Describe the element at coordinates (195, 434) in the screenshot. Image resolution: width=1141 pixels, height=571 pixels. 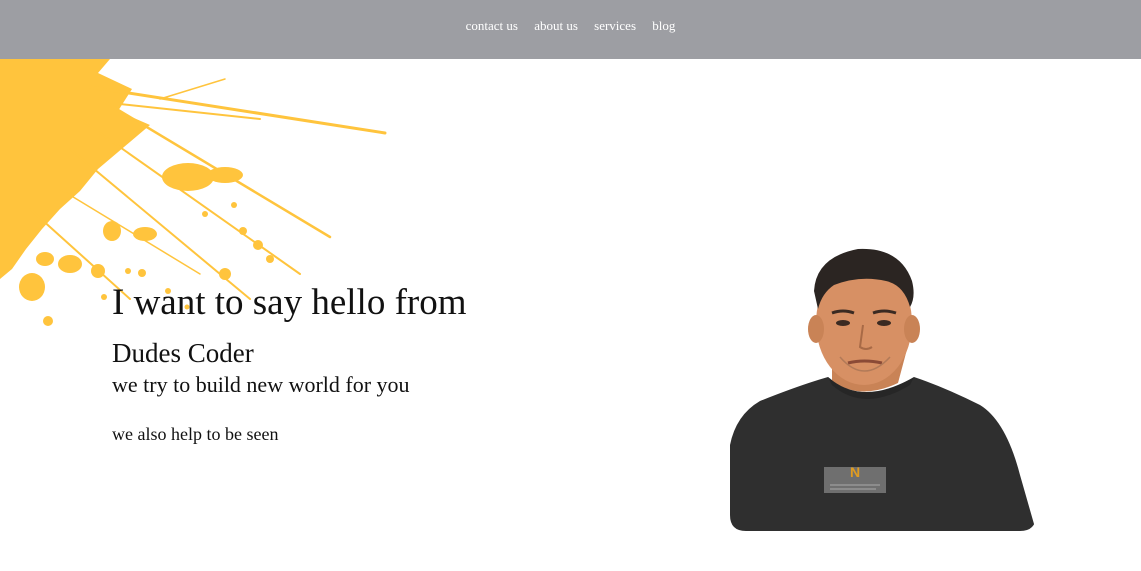
I see `hero-subtext: we also help to be seen` at that location.